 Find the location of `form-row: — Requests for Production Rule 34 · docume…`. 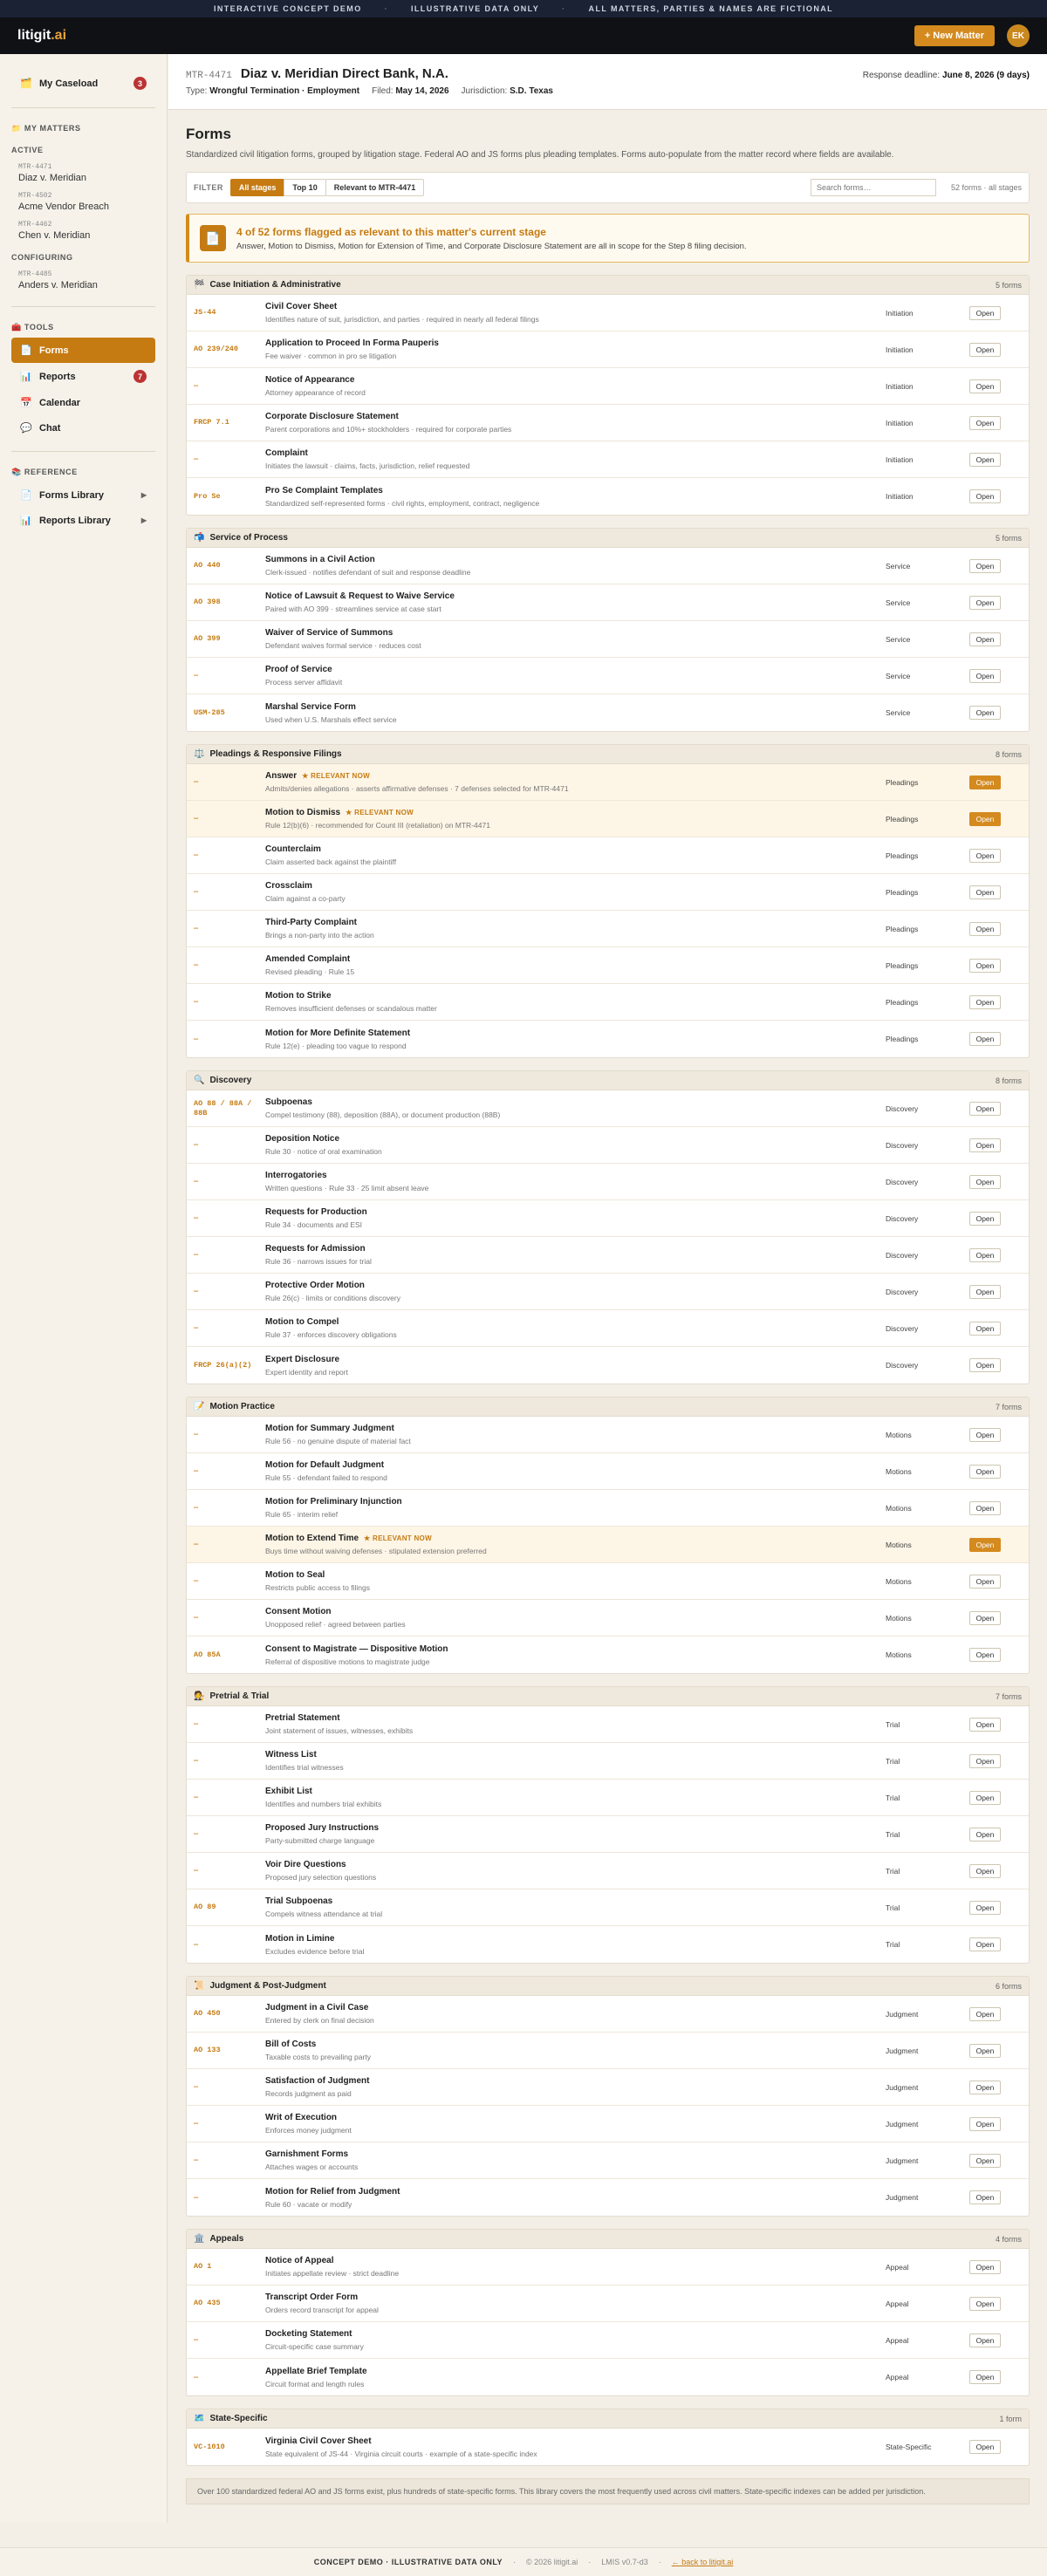

form-row: — Requests for Production Rule 34 · docume… is located at coordinates (608, 1218).